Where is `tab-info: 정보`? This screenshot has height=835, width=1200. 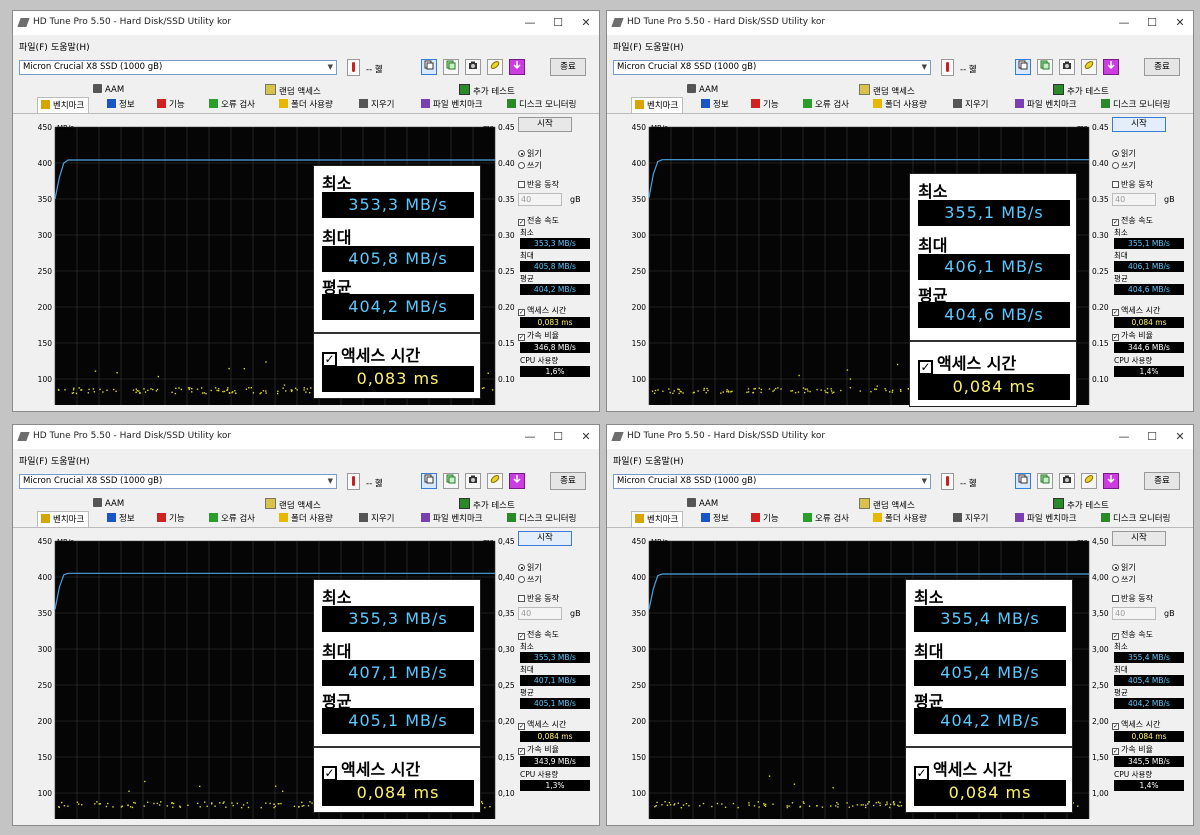 tab-info: 정보 is located at coordinates (715, 518).